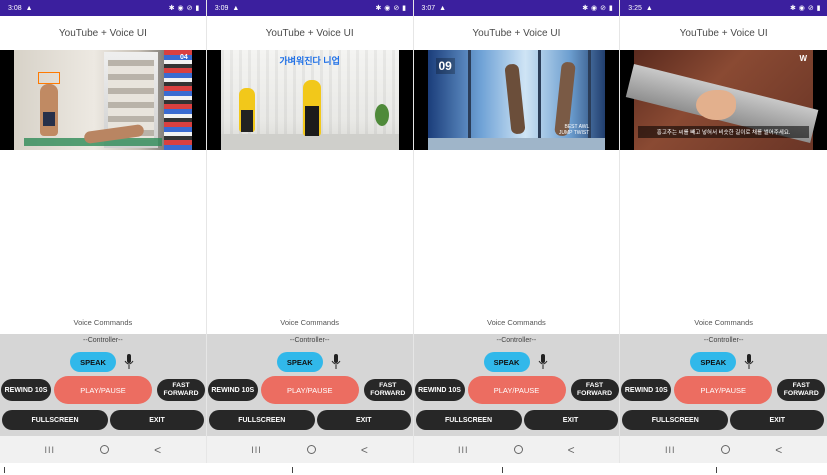  Describe the element at coordinates (177, 100) in the screenshot. I see `video-shoes` at that location.